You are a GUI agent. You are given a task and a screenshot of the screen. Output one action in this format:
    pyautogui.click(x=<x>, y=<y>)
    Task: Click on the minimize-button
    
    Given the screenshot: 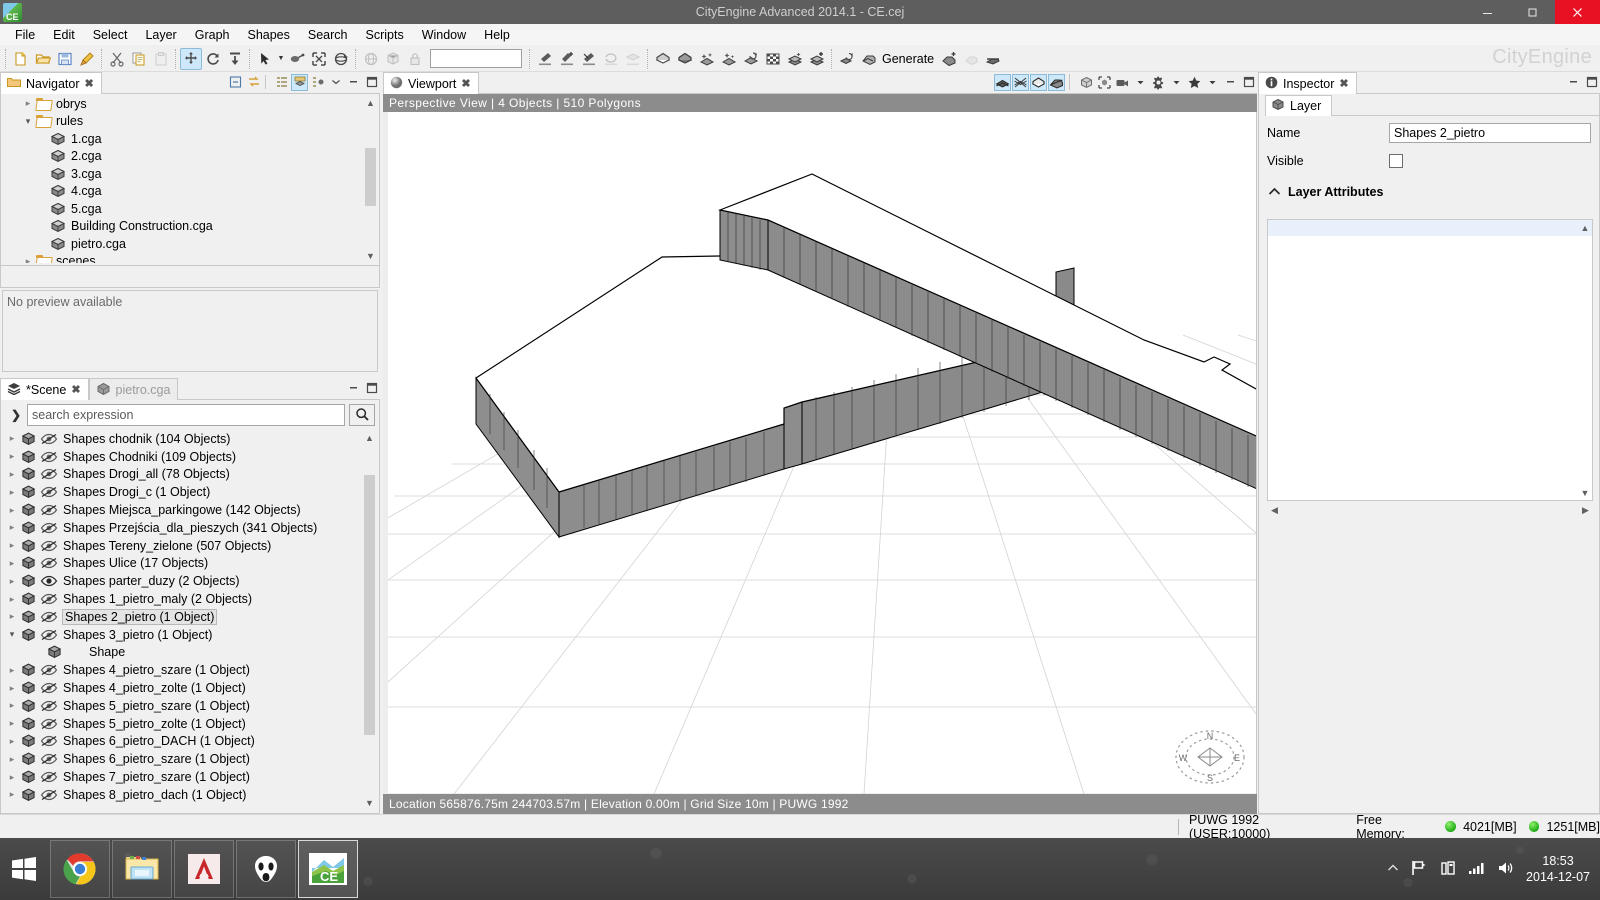 What is the action you would take?
    pyautogui.click(x=1487, y=12)
    